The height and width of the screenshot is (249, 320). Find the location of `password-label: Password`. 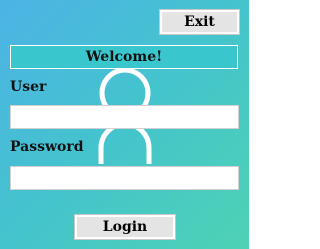

password-label: Password is located at coordinates (47, 147).